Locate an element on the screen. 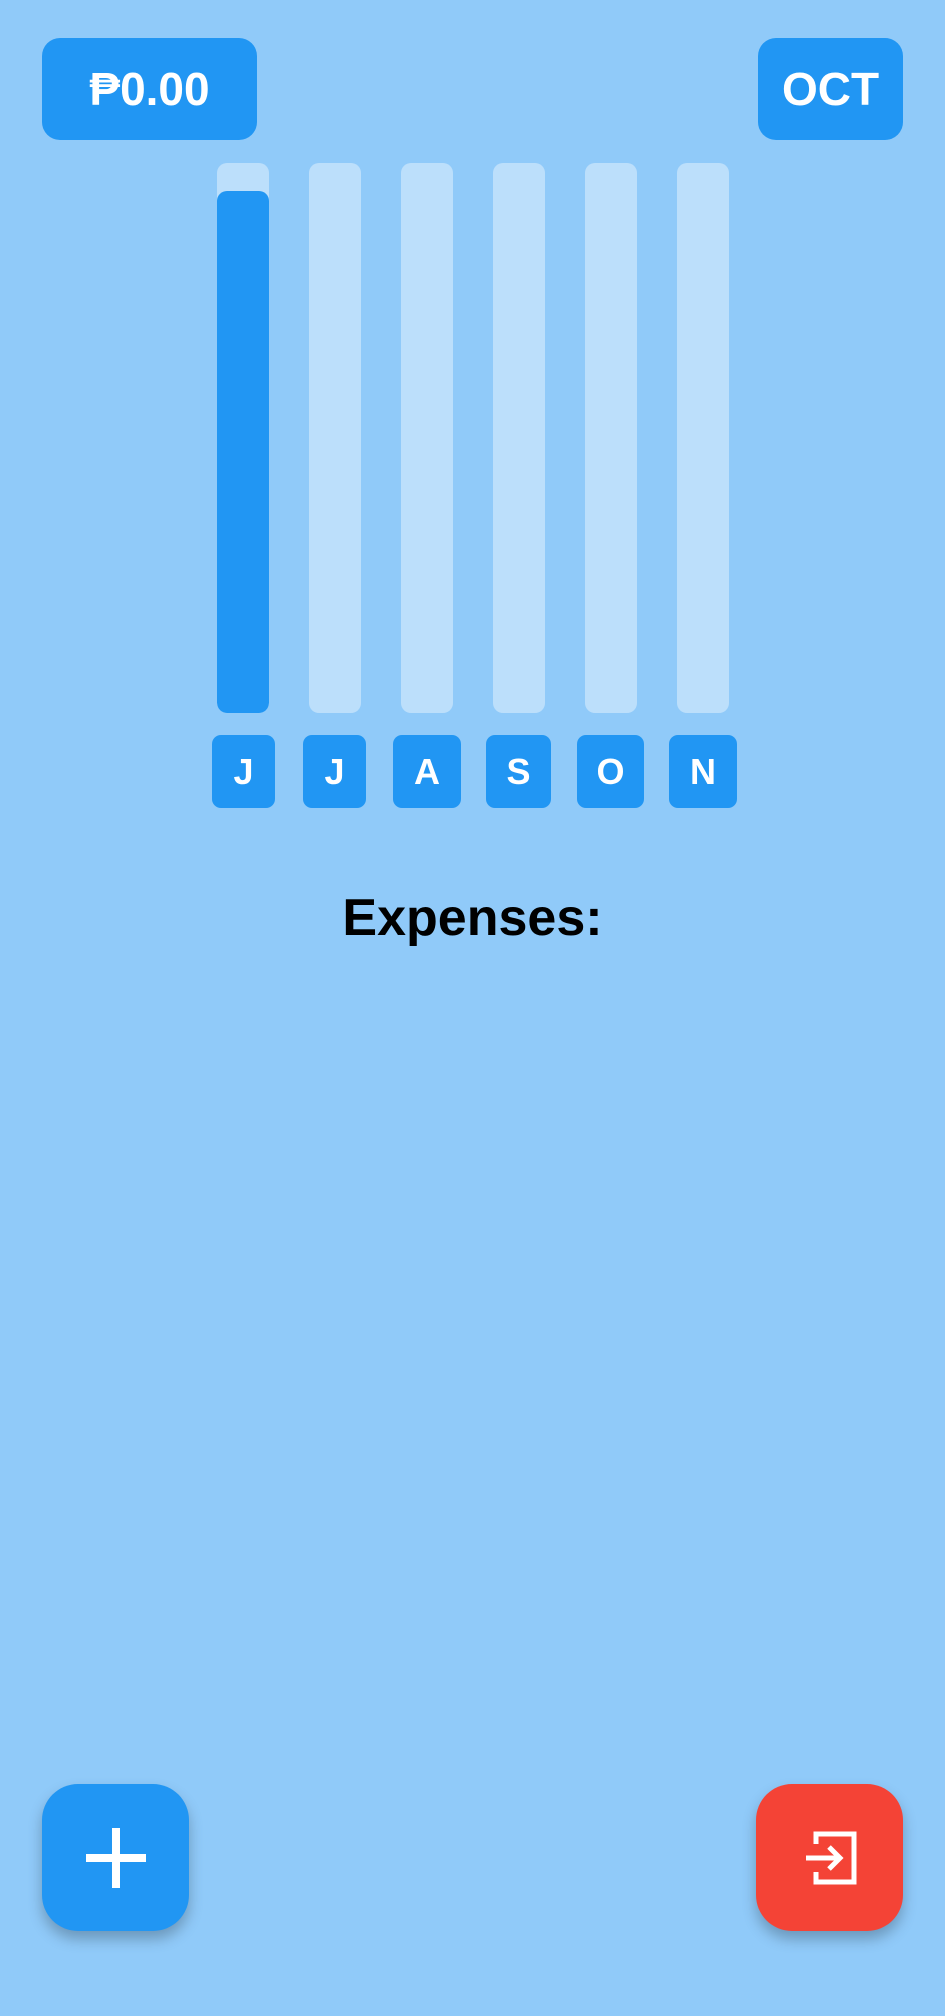 This screenshot has height=2016, width=945. exit-icon is located at coordinates (830, 1857).